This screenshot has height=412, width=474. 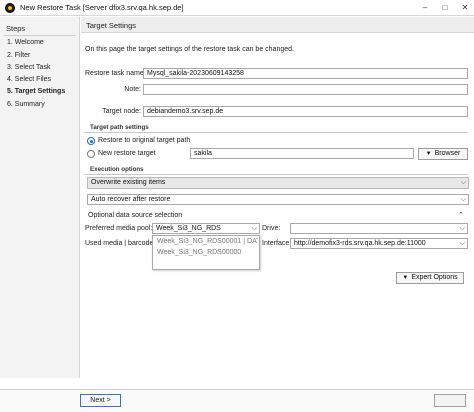 What do you see at coordinates (135, 215) in the screenshot?
I see `optional-heading: Optional data source selection` at bounding box center [135, 215].